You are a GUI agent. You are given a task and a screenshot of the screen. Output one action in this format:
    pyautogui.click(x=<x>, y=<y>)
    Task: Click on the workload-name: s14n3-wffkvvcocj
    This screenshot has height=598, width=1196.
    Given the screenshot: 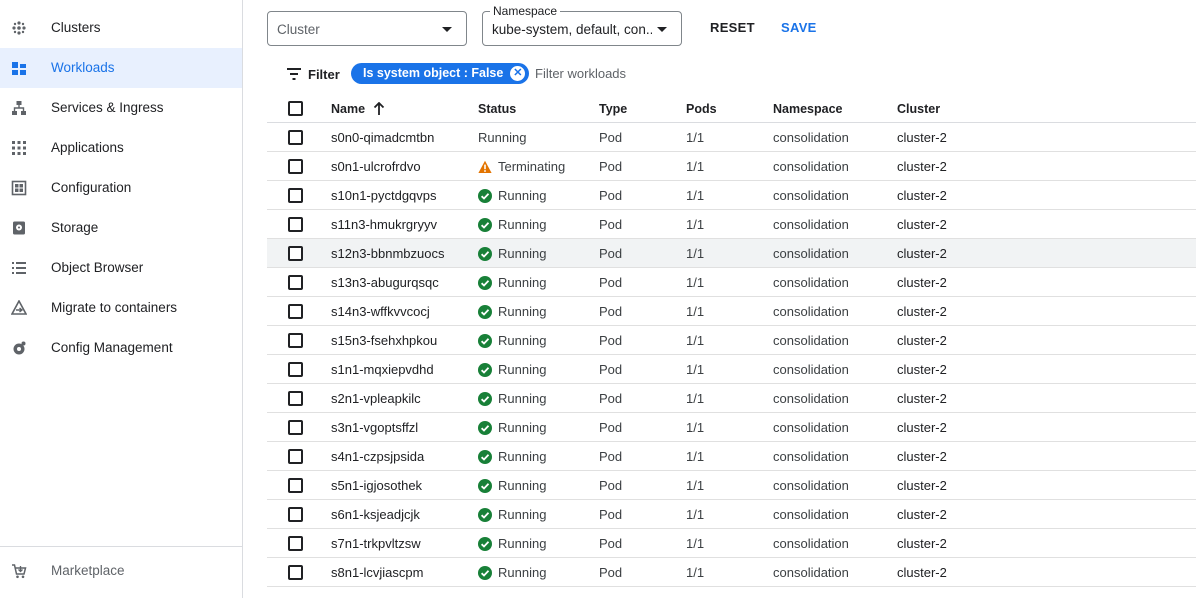 What is the action you would take?
    pyautogui.click(x=380, y=312)
    